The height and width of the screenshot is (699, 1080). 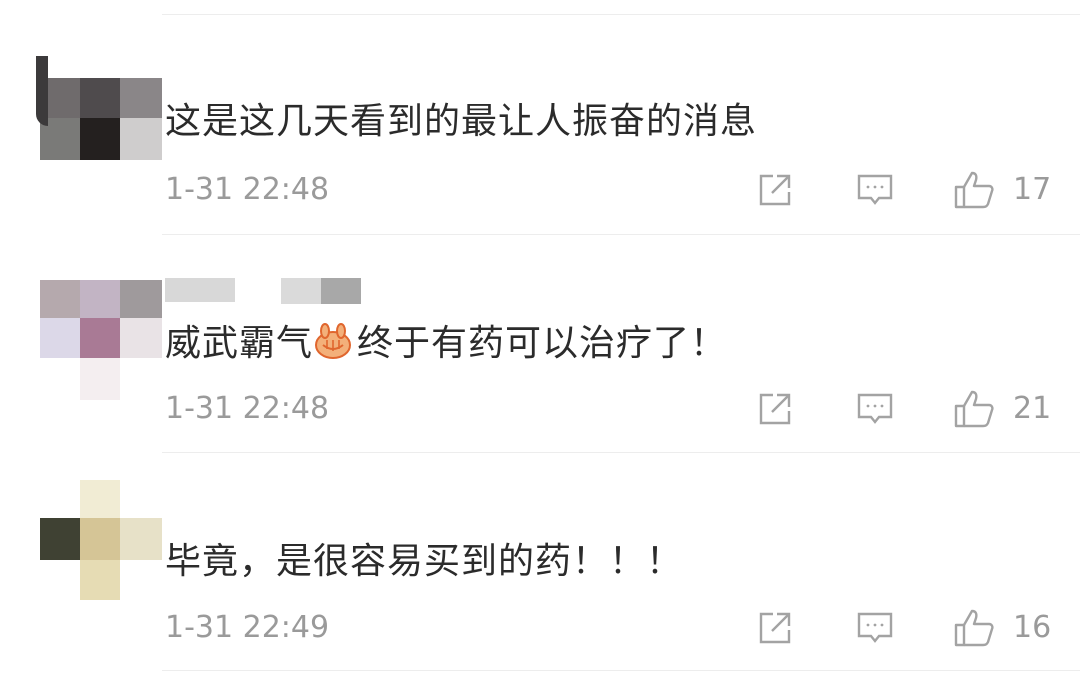 What do you see at coordinates (247, 627) in the screenshot?
I see `comment-time: 1-31 22:49` at bounding box center [247, 627].